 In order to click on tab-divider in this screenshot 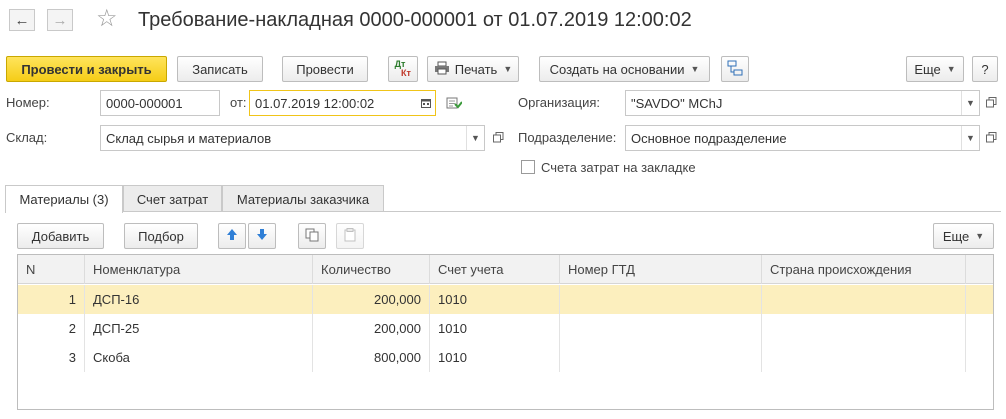, I will do `click(503, 211)`.